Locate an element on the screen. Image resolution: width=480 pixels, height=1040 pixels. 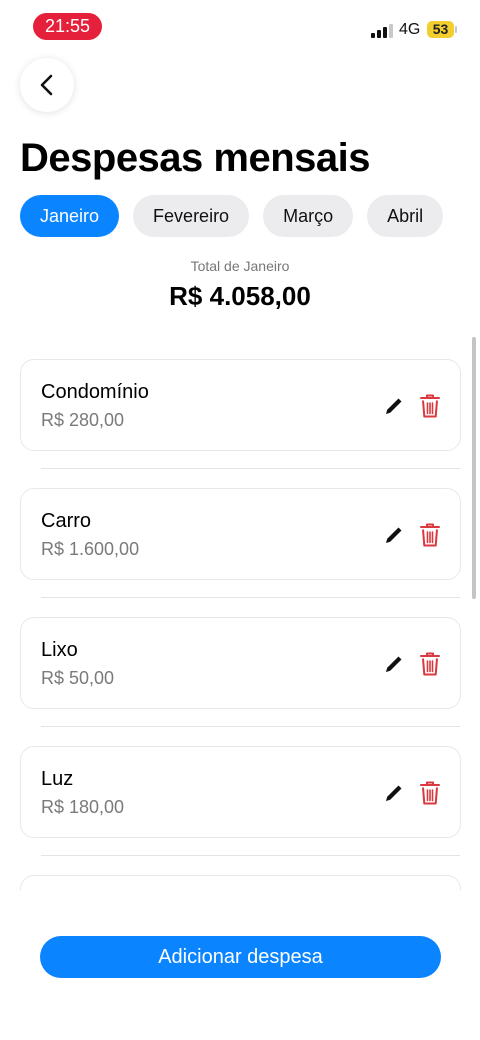
status-time: 21:55 is located at coordinates (67, 26).